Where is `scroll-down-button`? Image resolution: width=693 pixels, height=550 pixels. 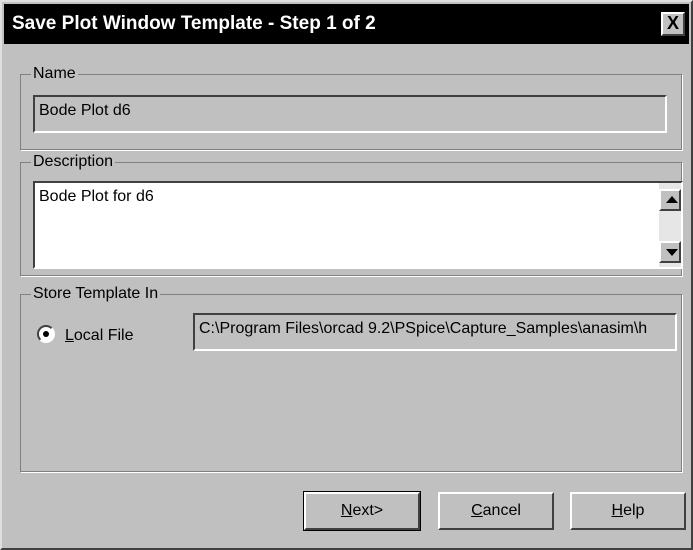
scroll-down-button is located at coordinates (670, 252).